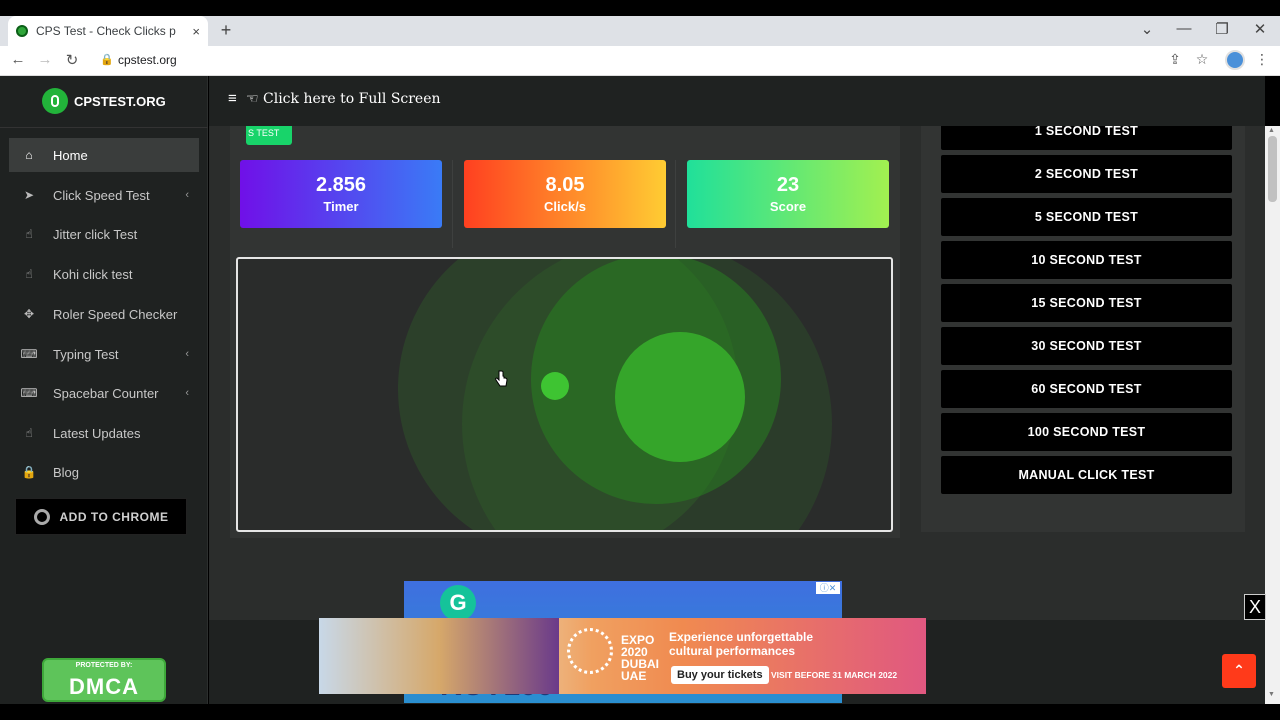  Describe the element at coordinates (1086, 346) in the screenshot. I see `30-second-test-button: 30 SECOND TEST` at that location.